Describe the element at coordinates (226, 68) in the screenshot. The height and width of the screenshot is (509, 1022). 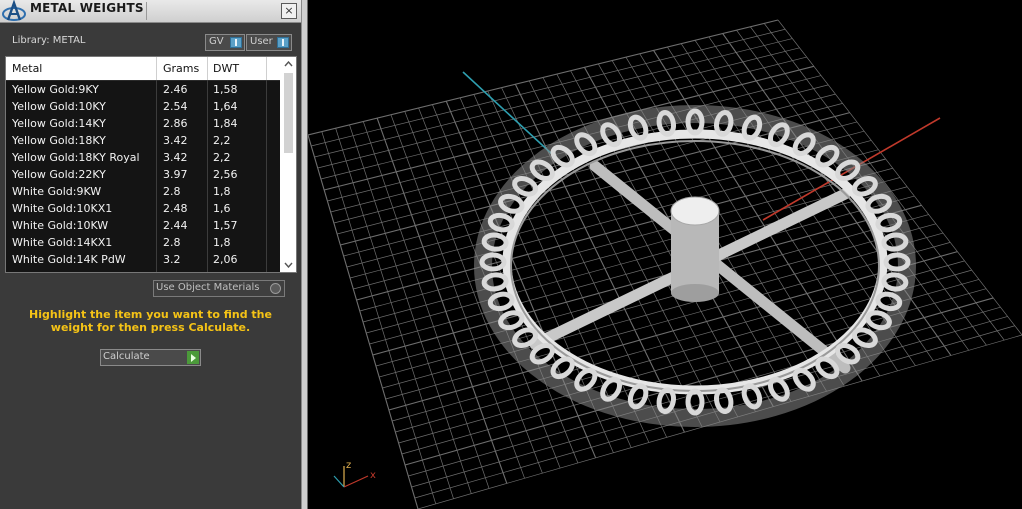
I see `column-header-dwt: DWT` at that location.